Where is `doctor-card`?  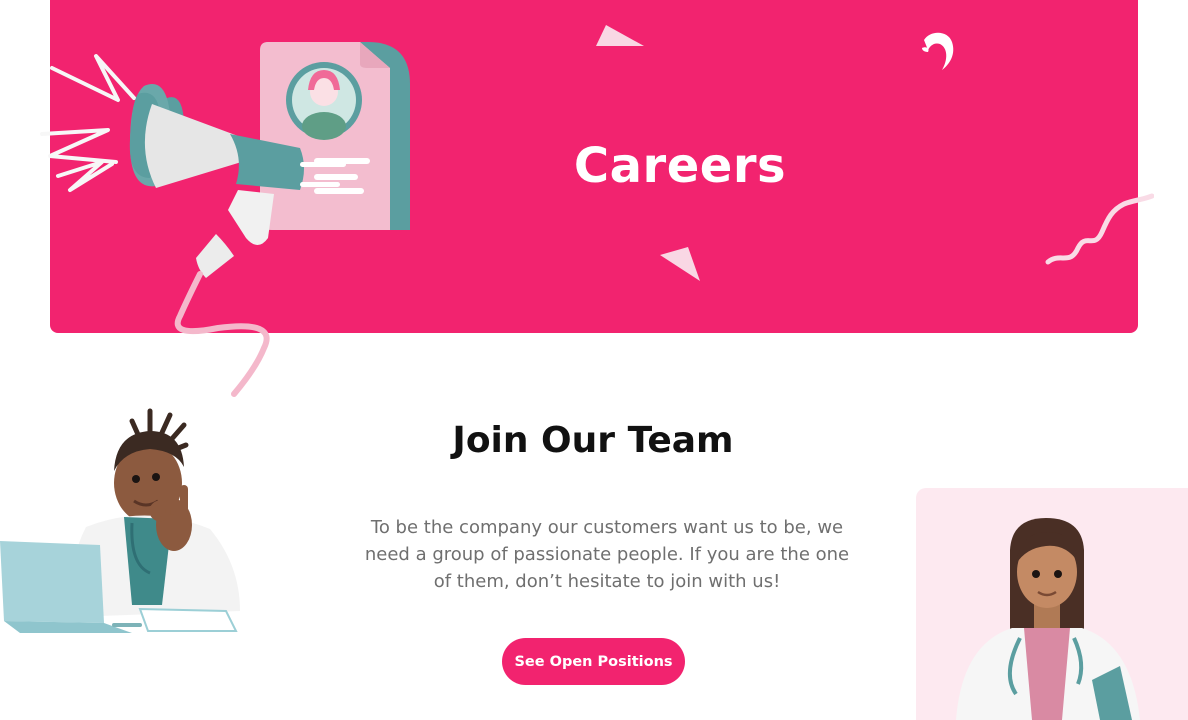 doctor-card is located at coordinates (1052, 604).